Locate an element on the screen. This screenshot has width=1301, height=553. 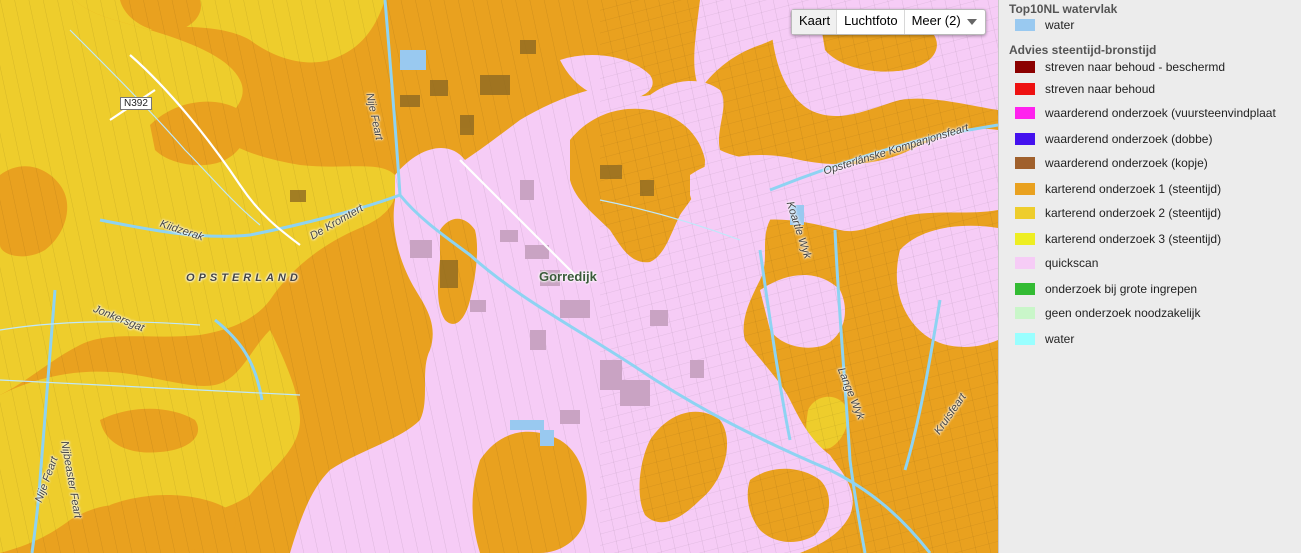
legend-group-title-top10nl: Top10NL watervlak is located at coordinates (1063, 9).